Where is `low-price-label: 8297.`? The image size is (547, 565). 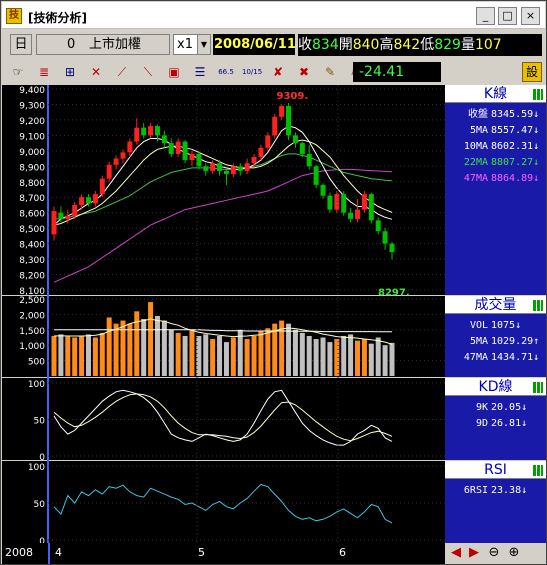 low-price-label: 8297. is located at coordinates (394, 293).